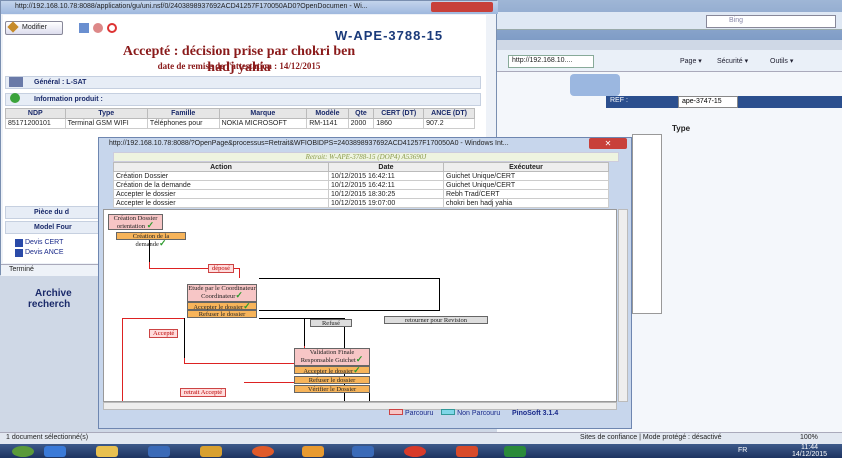 The image size is (842, 458). What do you see at coordinates (107, 451) in the screenshot?
I see `explorer-taskbar-icon` at bounding box center [107, 451].